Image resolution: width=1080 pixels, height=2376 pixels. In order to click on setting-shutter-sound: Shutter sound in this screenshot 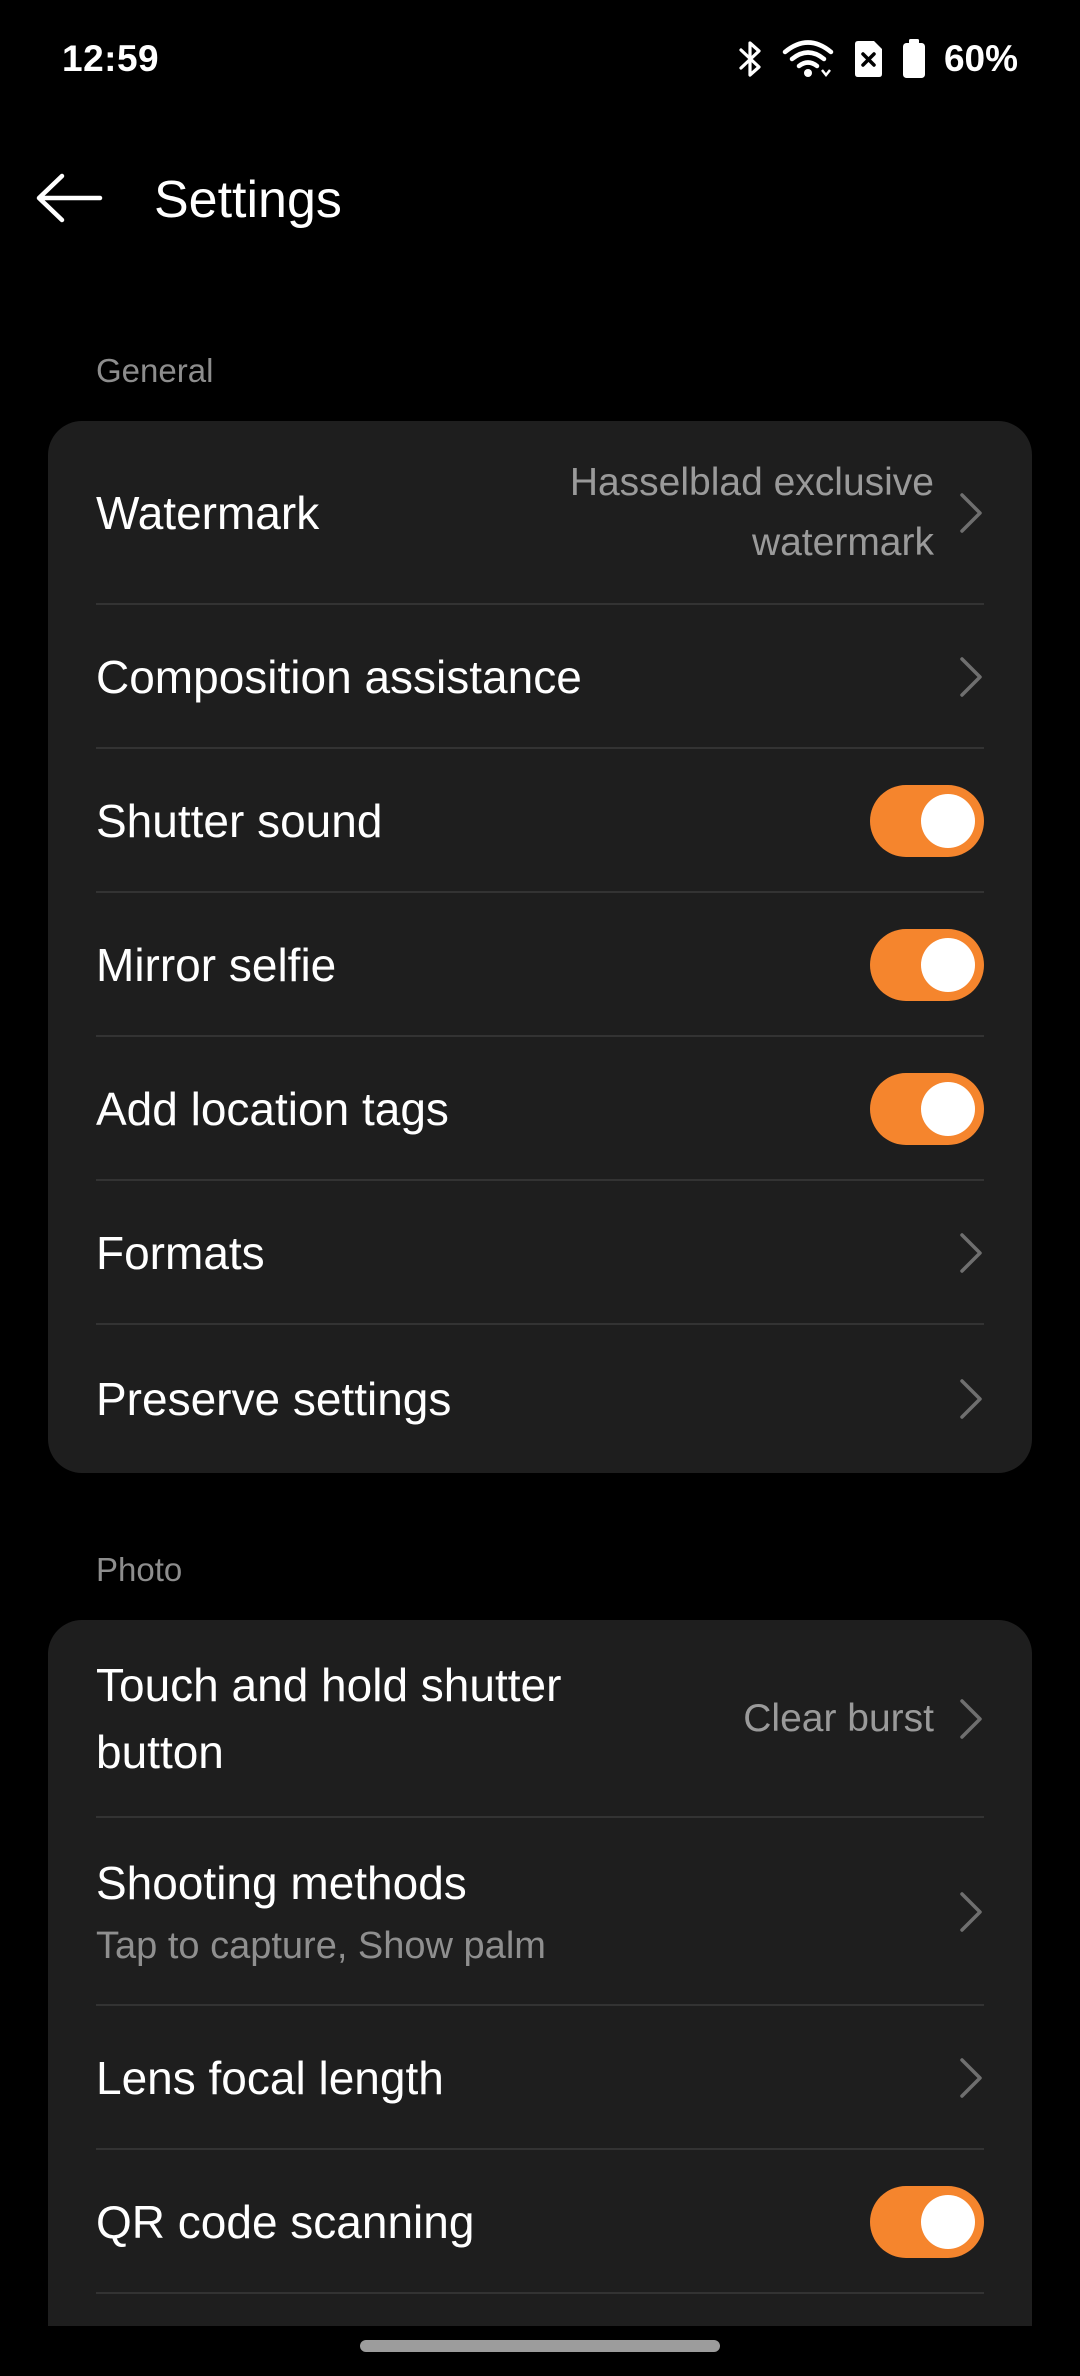, I will do `click(540, 821)`.